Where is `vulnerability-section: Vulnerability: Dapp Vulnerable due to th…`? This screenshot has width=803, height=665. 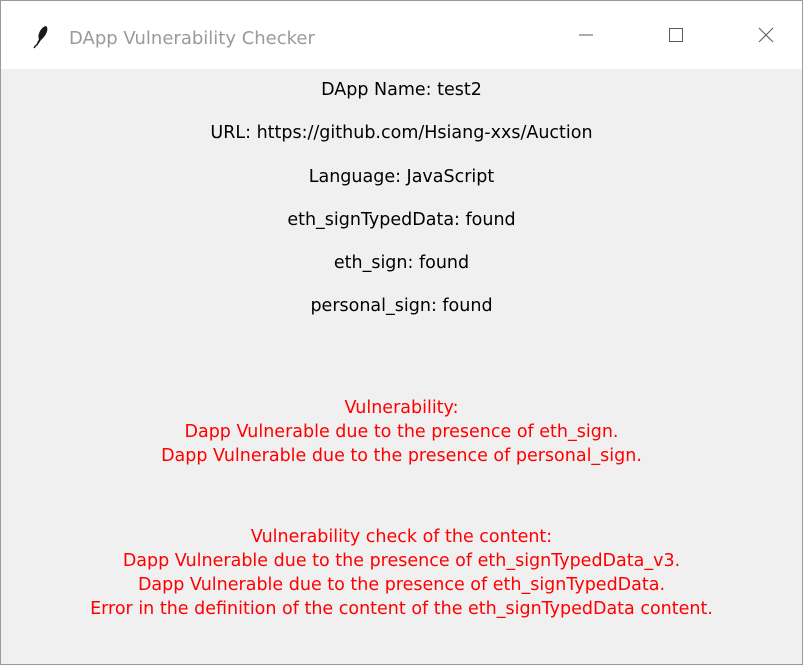
vulnerability-section: Vulnerability: Dapp Vulnerable due to th… is located at coordinates (401, 432).